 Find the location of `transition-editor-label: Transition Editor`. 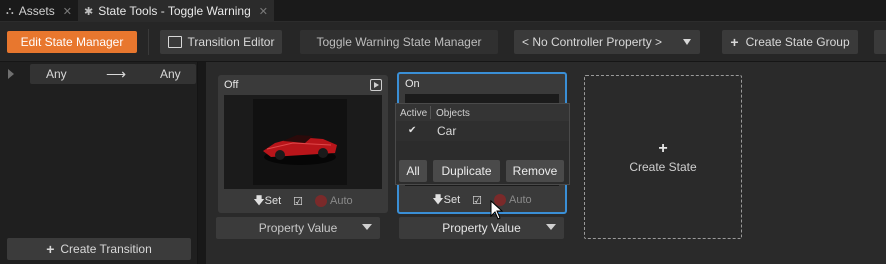

transition-editor-label: Transition Editor is located at coordinates (231, 42).